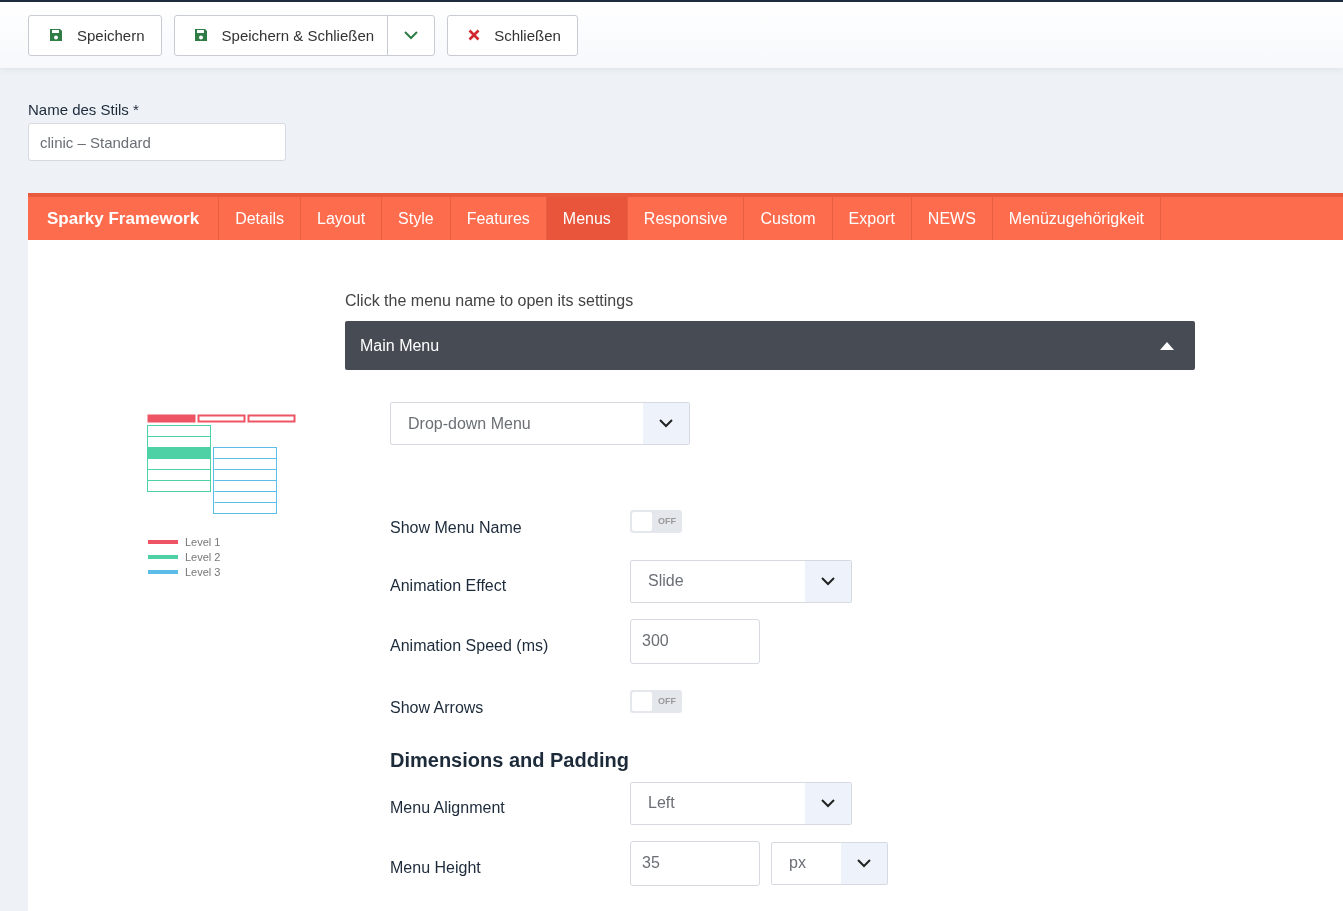 The image size is (1343, 911). What do you see at coordinates (512, 35) in the screenshot?
I see `close-button: Schließen` at bounding box center [512, 35].